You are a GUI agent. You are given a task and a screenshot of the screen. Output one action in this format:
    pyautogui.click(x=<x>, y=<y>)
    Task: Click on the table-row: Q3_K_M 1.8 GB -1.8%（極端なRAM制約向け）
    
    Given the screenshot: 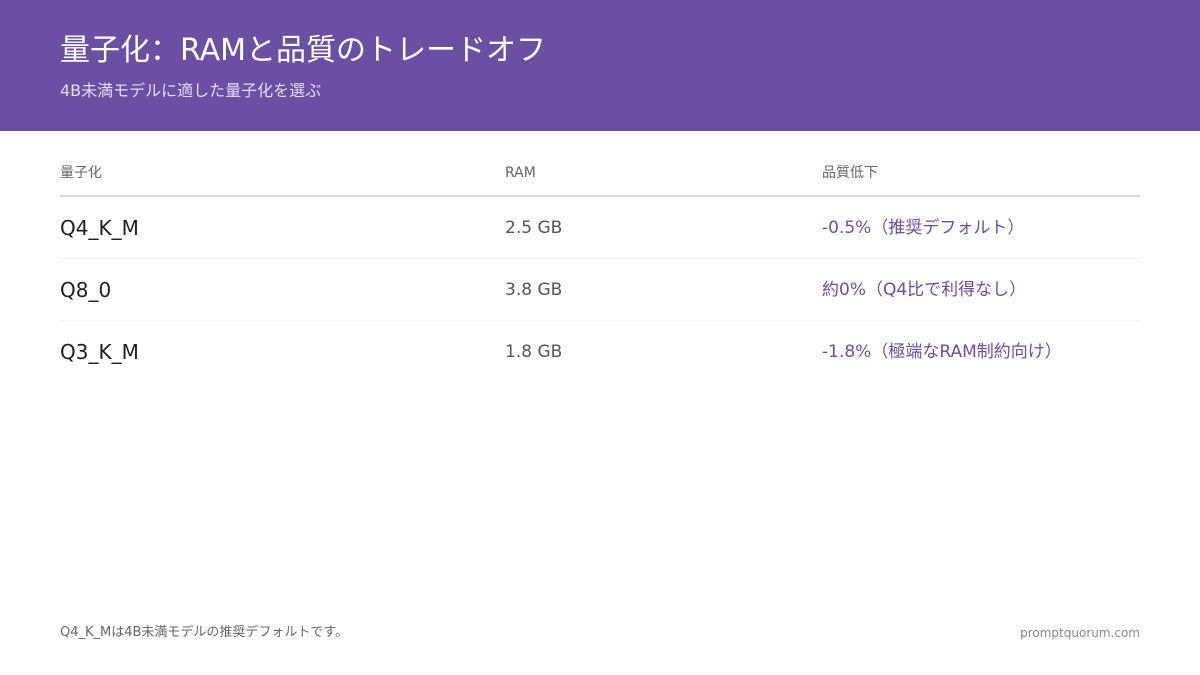 What is the action you would take?
    pyautogui.click(x=600, y=351)
    